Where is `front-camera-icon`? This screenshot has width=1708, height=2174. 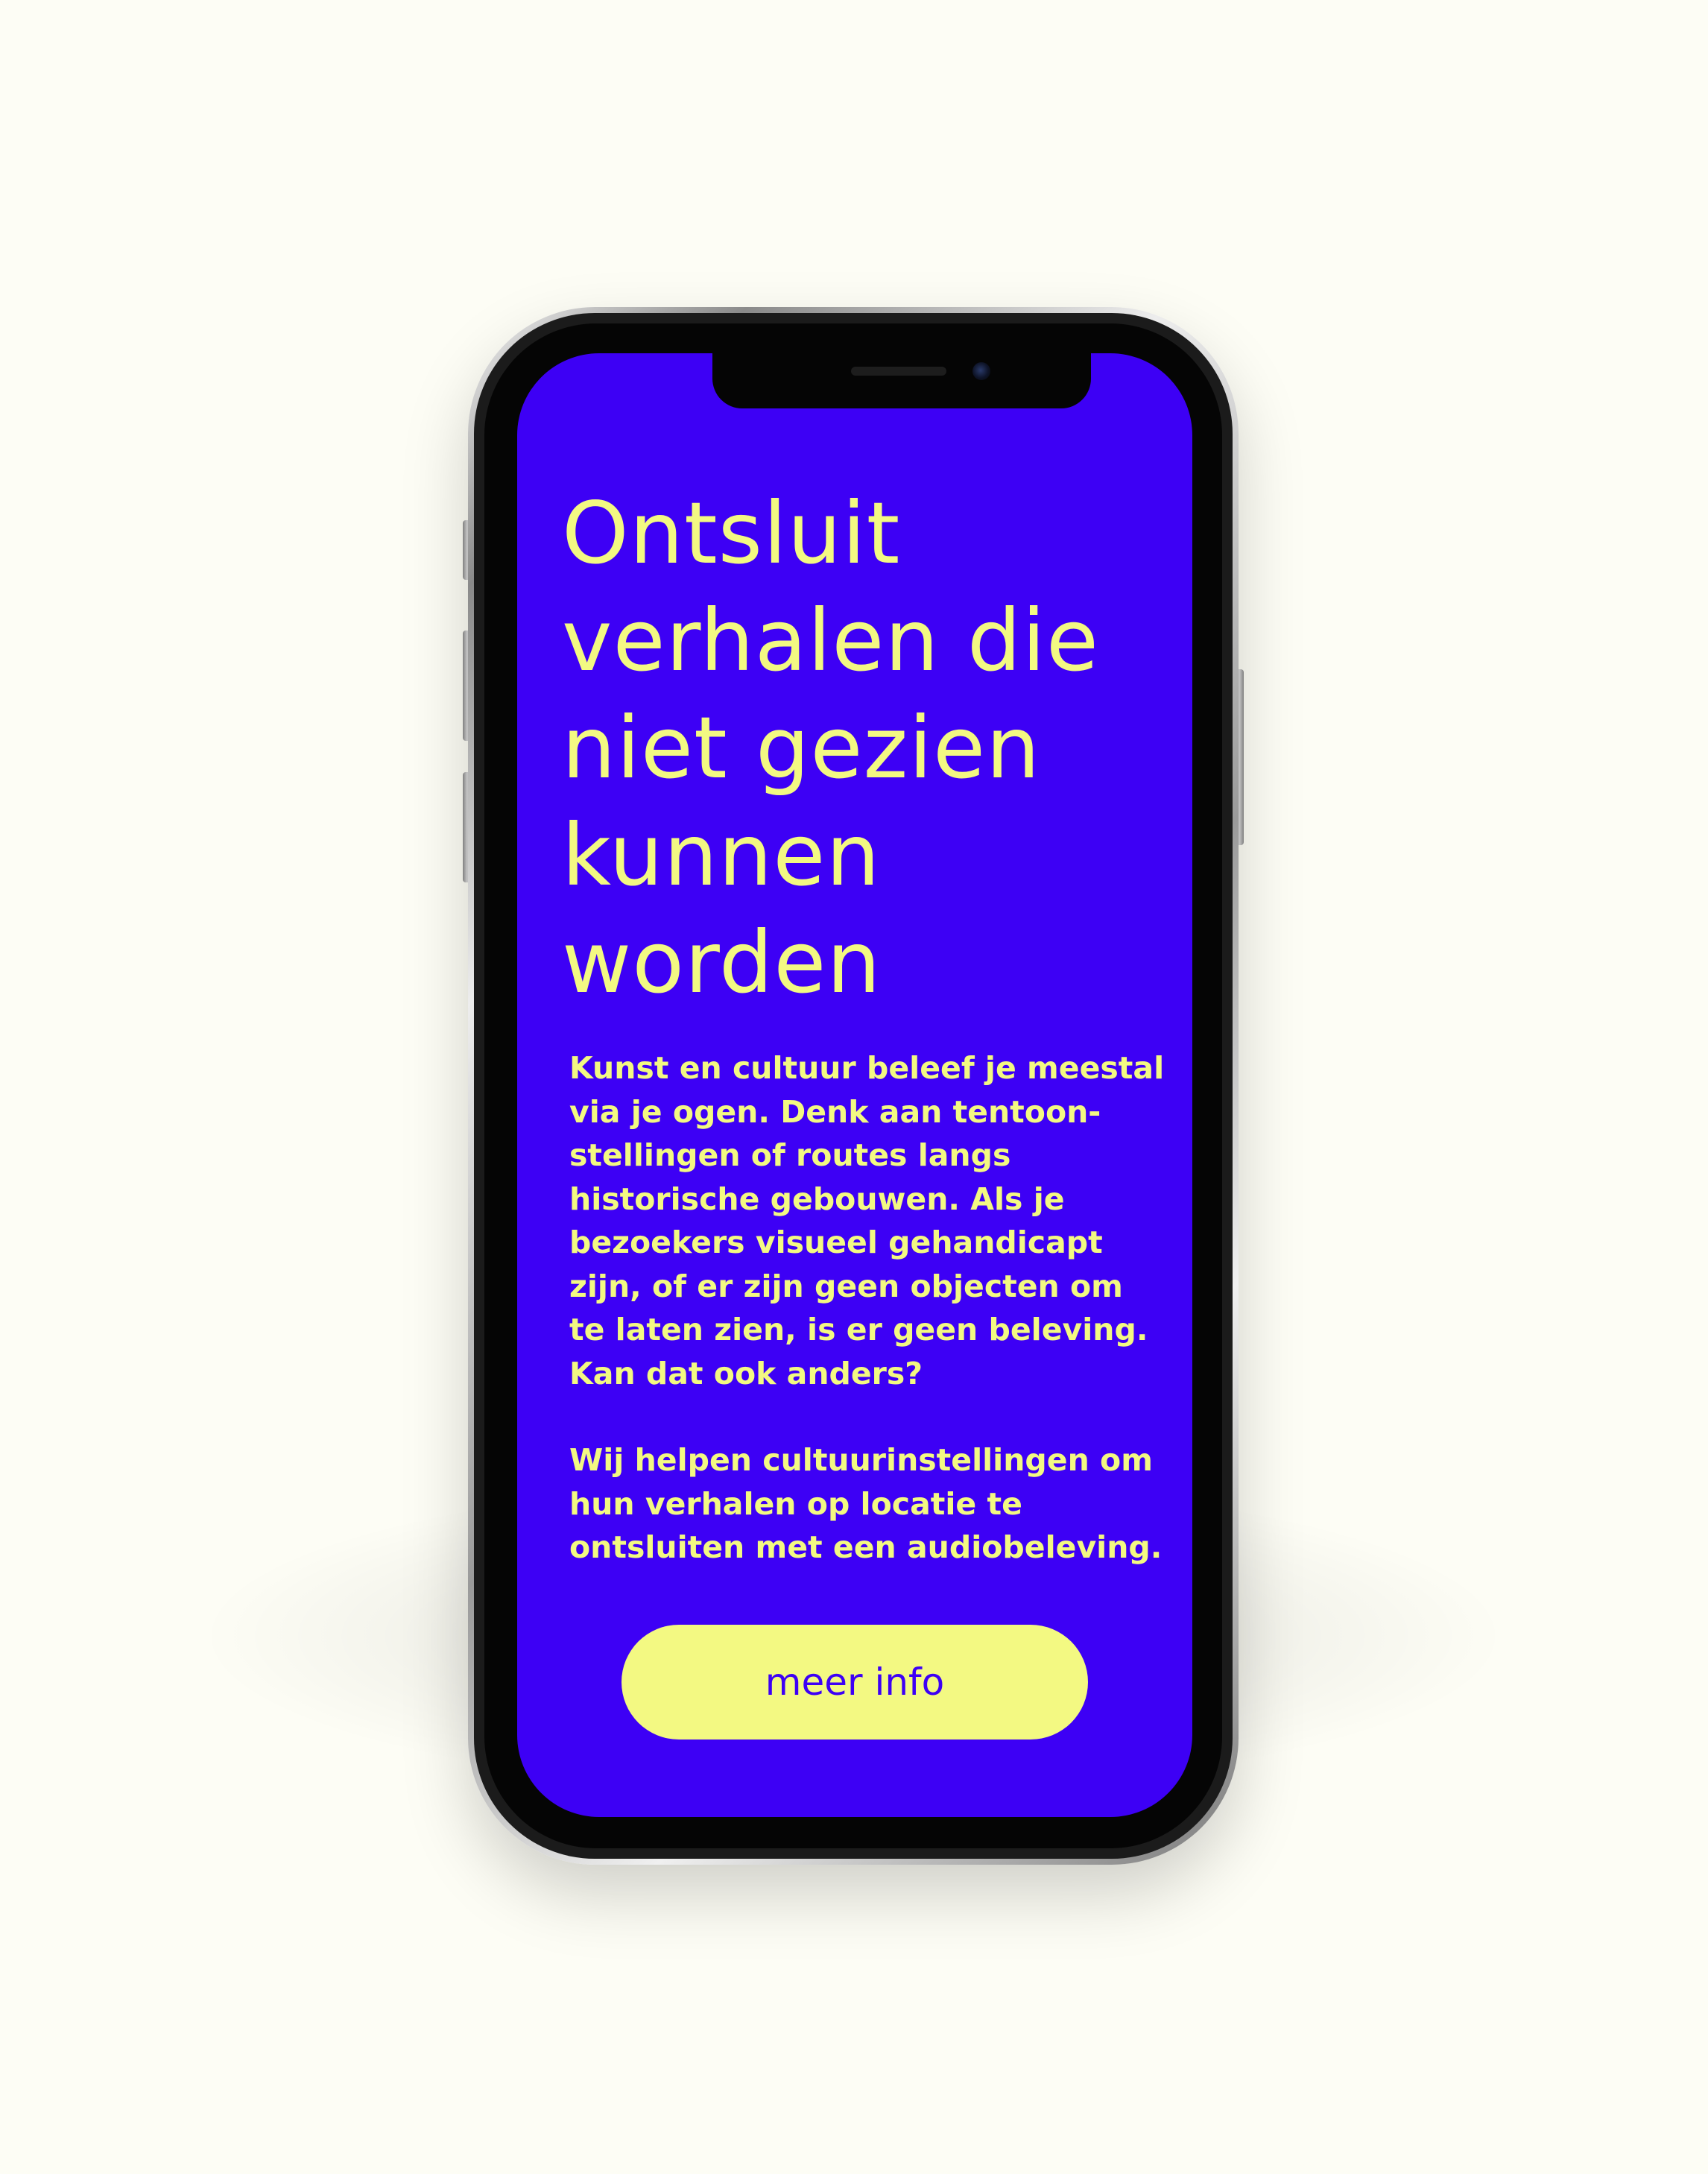
front-camera-icon is located at coordinates (981, 371).